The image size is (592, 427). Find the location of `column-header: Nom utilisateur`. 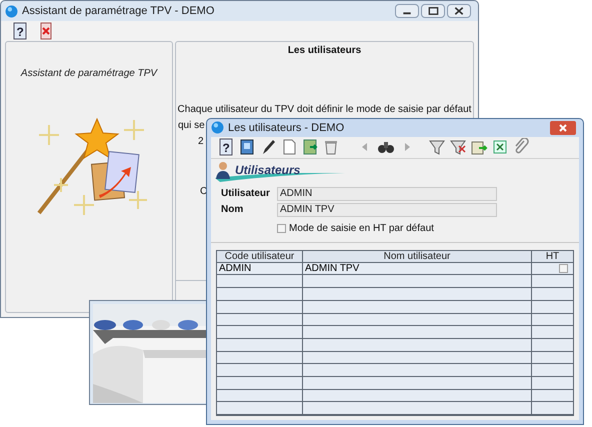

column-header: Nom utilisateur is located at coordinates (417, 256).